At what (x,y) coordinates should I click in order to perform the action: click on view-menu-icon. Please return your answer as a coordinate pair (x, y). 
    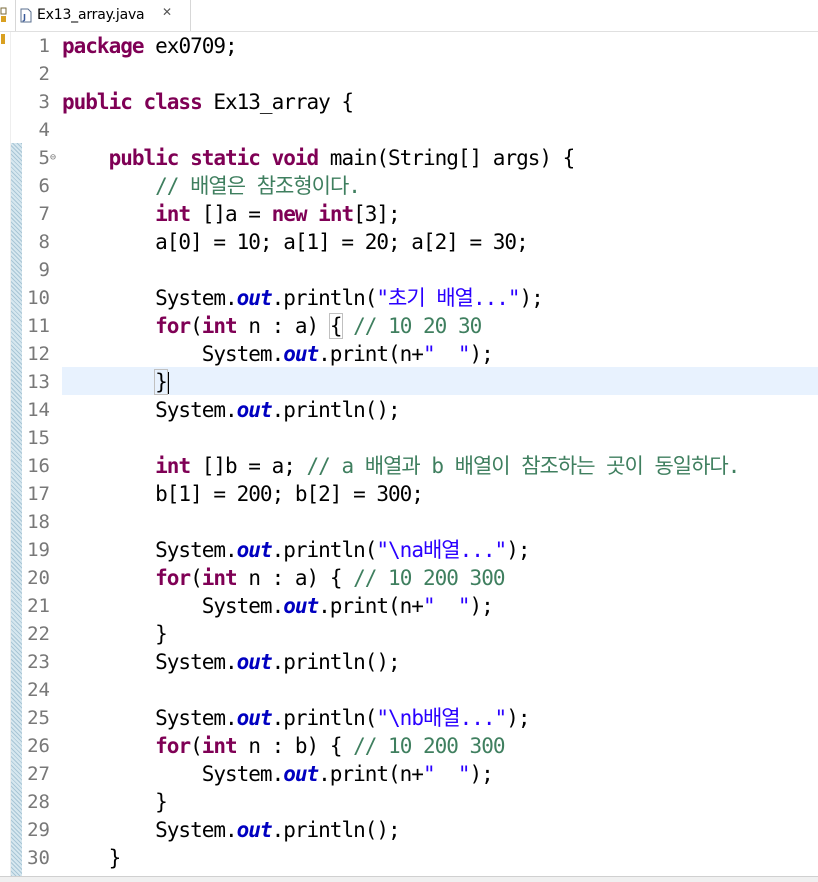
    Looking at the image, I should click on (4, 15).